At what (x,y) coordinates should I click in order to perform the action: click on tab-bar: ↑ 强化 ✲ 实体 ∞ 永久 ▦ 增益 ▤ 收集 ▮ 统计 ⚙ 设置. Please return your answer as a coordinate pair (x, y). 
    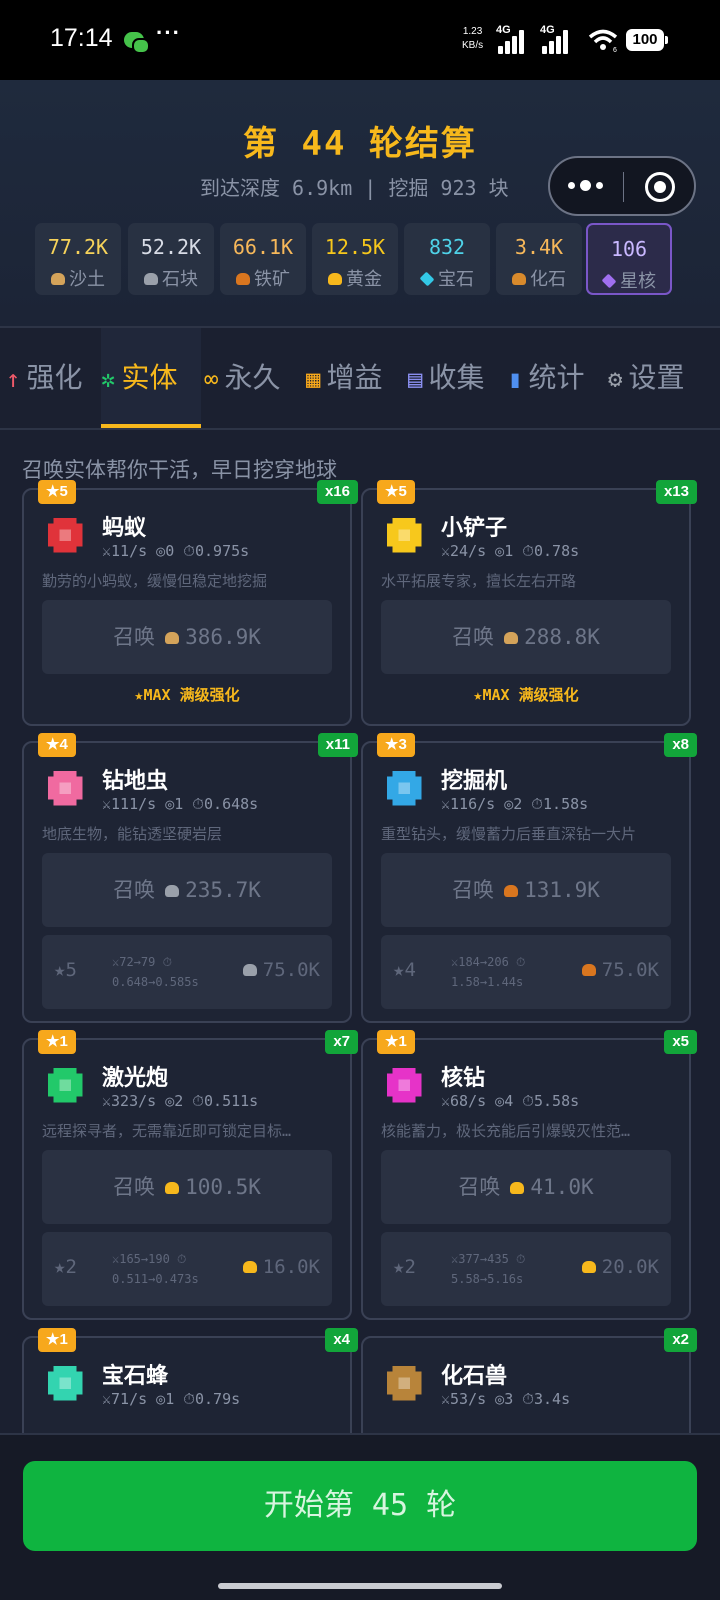
    Looking at the image, I should click on (360, 378).